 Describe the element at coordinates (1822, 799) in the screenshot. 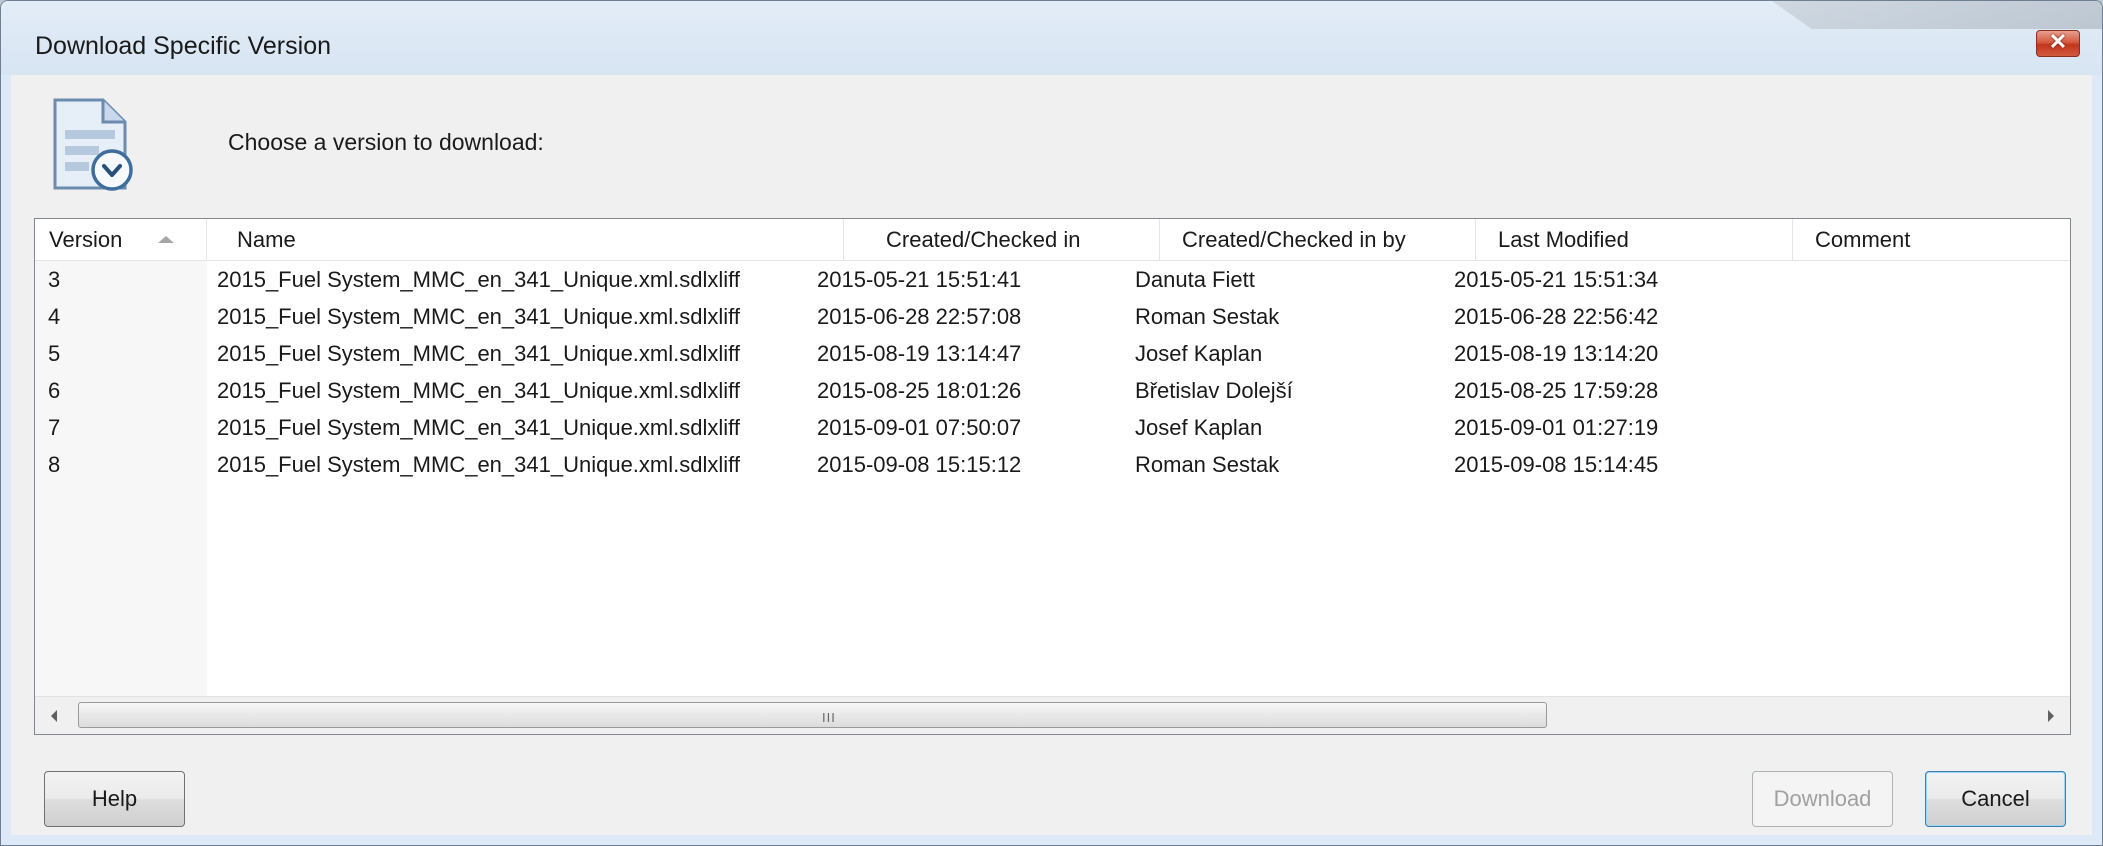

I see `download-button: Download` at that location.